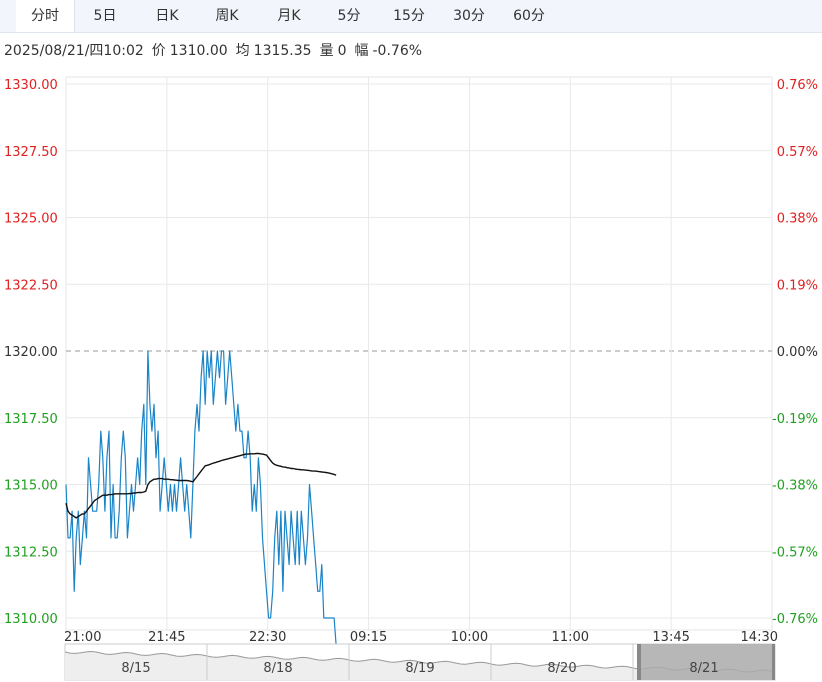 The height and width of the screenshot is (682, 822). What do you see at coordinates (31, 486) in the screenshot?
I see `y-tick-label: 1315.00` at bounding box center [31, 486].